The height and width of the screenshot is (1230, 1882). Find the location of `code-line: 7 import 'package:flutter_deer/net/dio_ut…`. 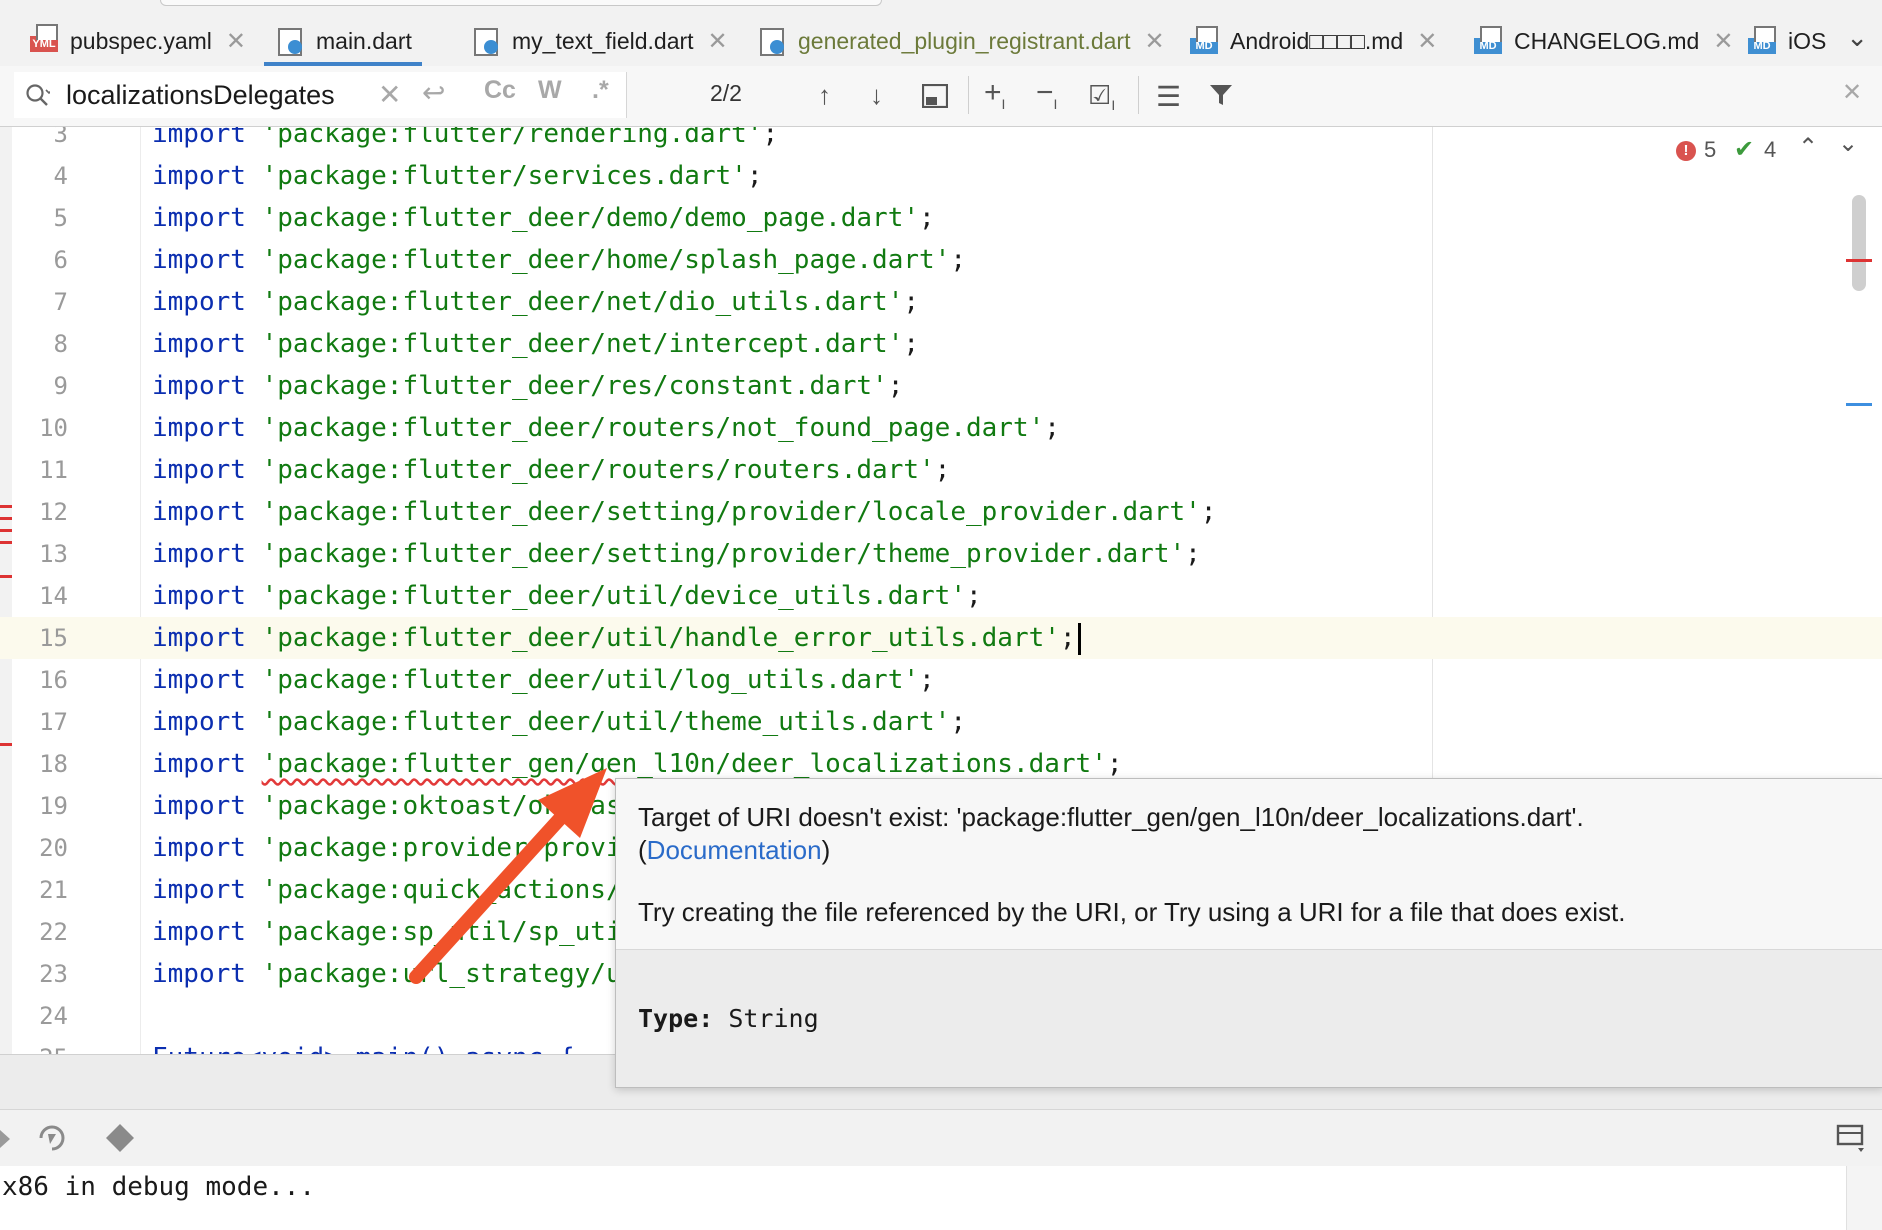

code-line: 7 import 'package:flutter_deer/net/dio_ut… is located at coordinates (941, 302).